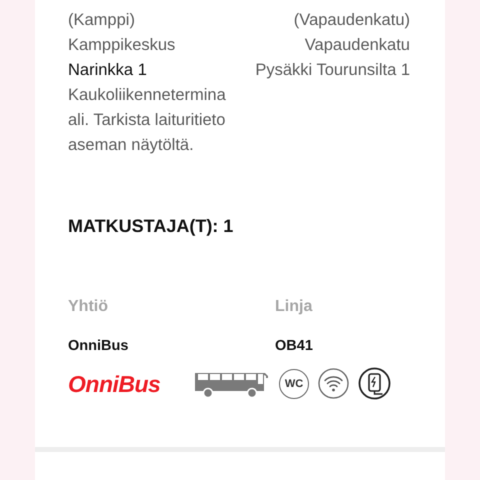 This screenshot has width=480, height=480. Describe the element at coordinates (294, 307) in the screenshot. I see `column-label: Linja` at that location.